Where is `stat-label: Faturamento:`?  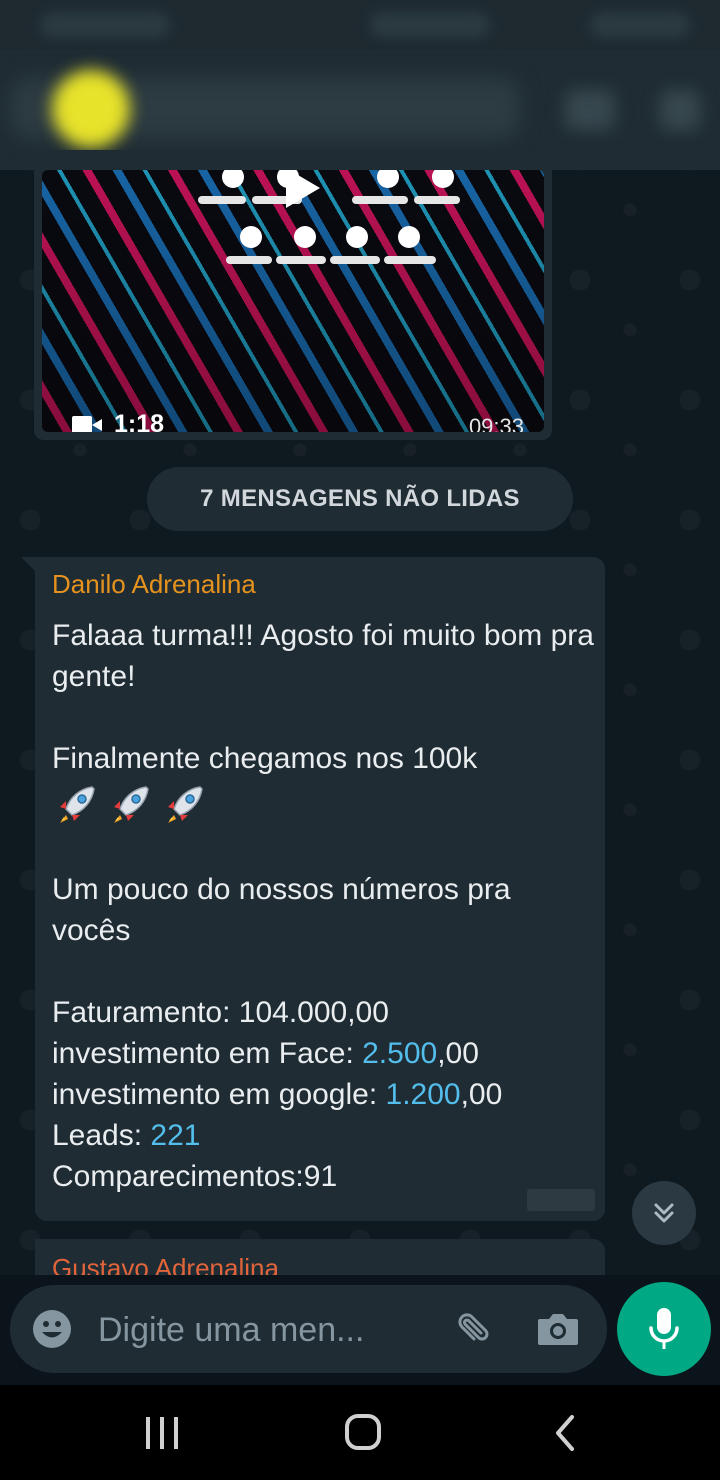
stat-label: Faturamento: is located at coordinates (145, 1012).